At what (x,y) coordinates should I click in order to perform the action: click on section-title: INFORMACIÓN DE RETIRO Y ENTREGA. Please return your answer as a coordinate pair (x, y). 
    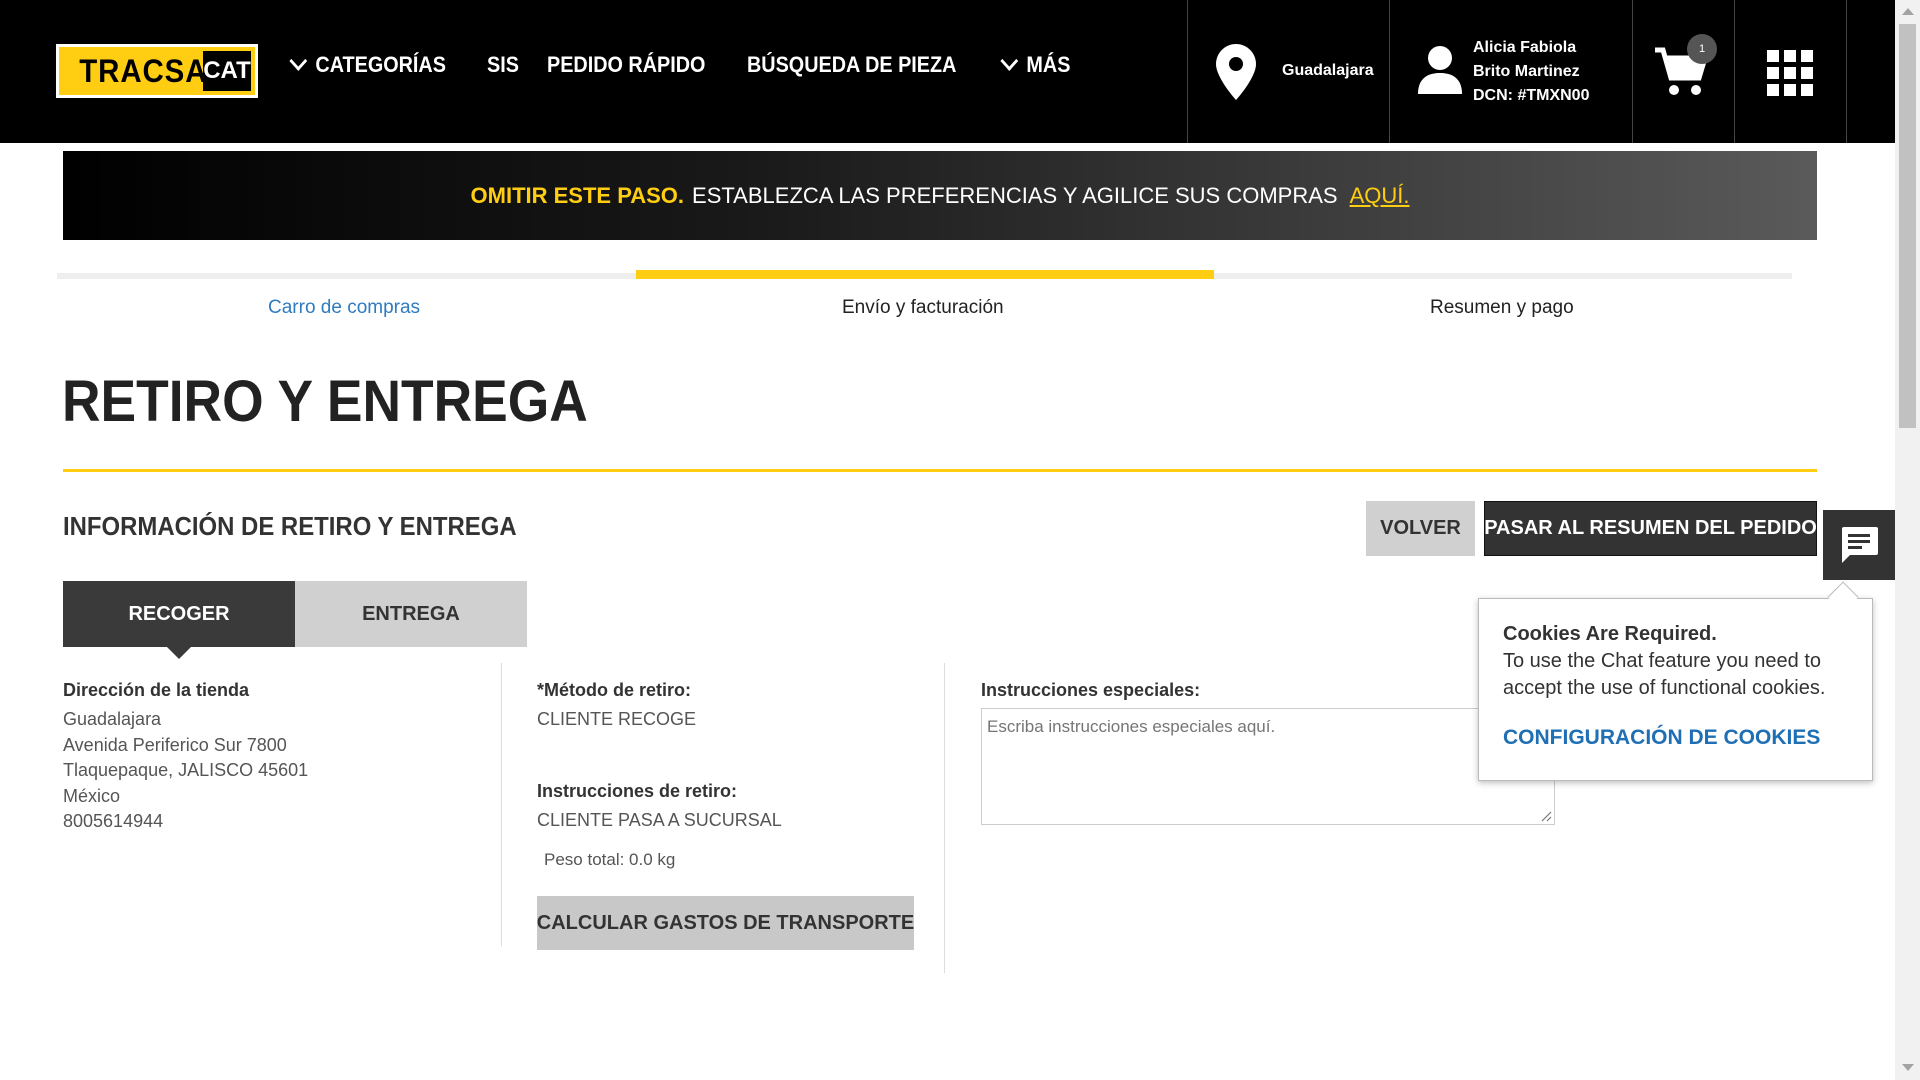
    Looking at the image, I should click on (290, 526).